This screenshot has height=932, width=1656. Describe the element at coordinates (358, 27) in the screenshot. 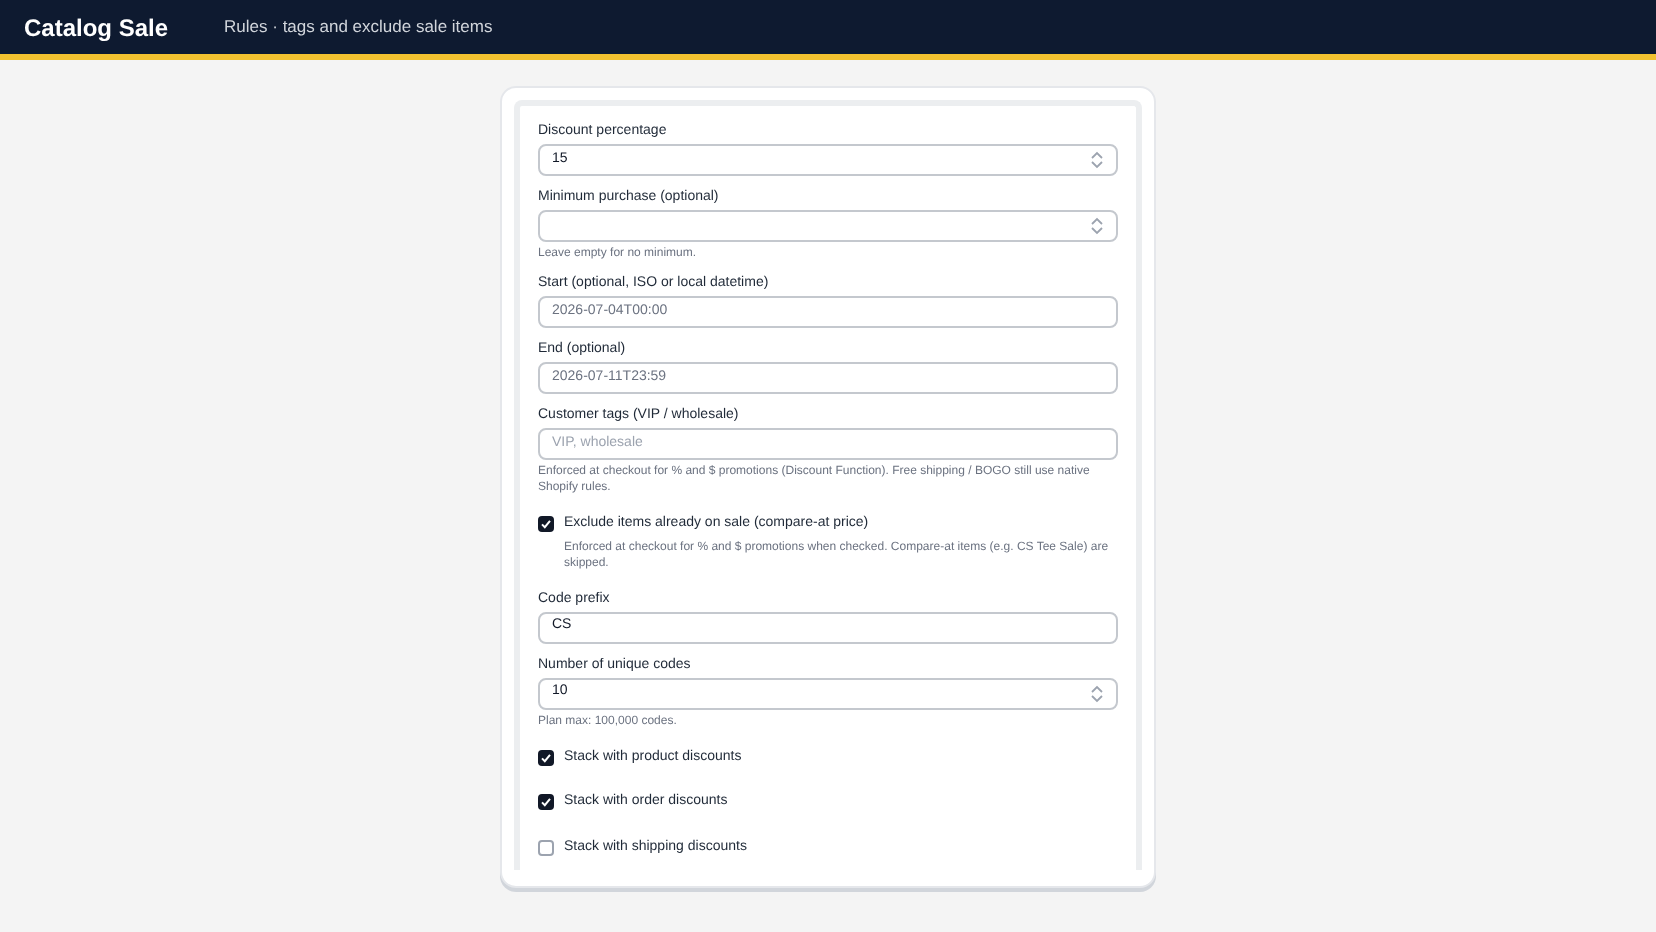

I see `page-subtitle: Rules · tags and exclude sale items` at that location.